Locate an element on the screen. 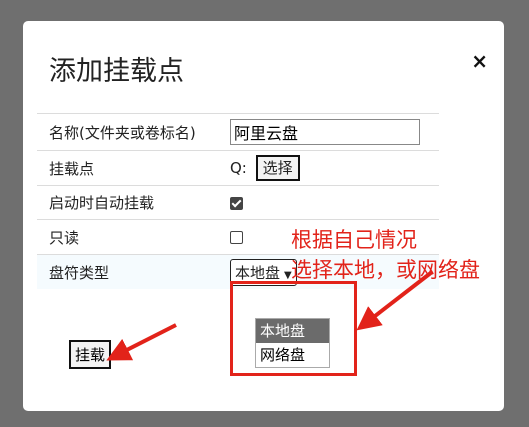 The height and width of the screenshot is (427, 529). annotation-arrows is located at coordinates (270, 315).